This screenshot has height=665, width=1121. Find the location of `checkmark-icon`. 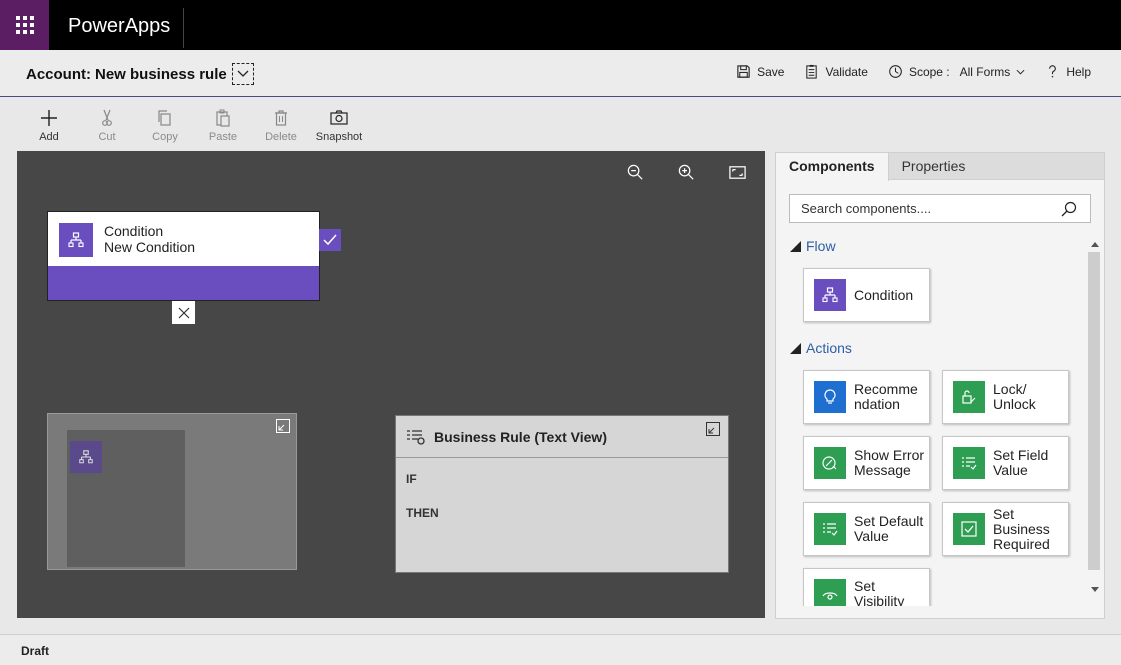

checkmark-icon is located at coordinates (330, 240).